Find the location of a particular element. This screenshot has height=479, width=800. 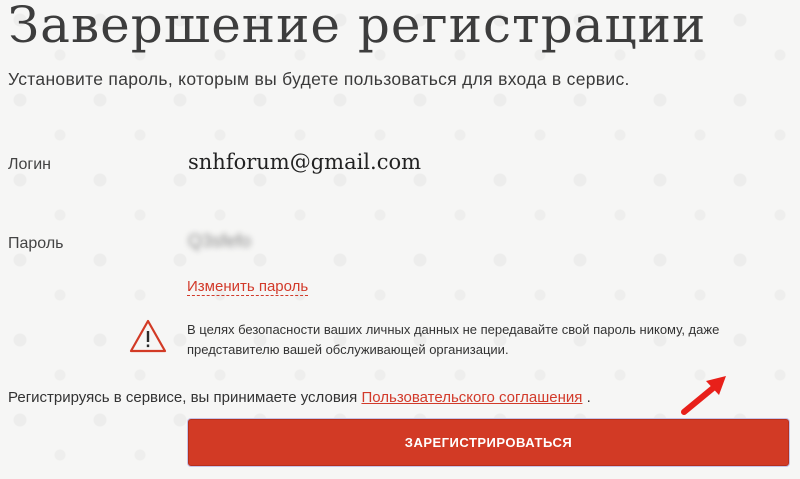

change-password-link: Изменить пароль is located at coordinates (248, 287).